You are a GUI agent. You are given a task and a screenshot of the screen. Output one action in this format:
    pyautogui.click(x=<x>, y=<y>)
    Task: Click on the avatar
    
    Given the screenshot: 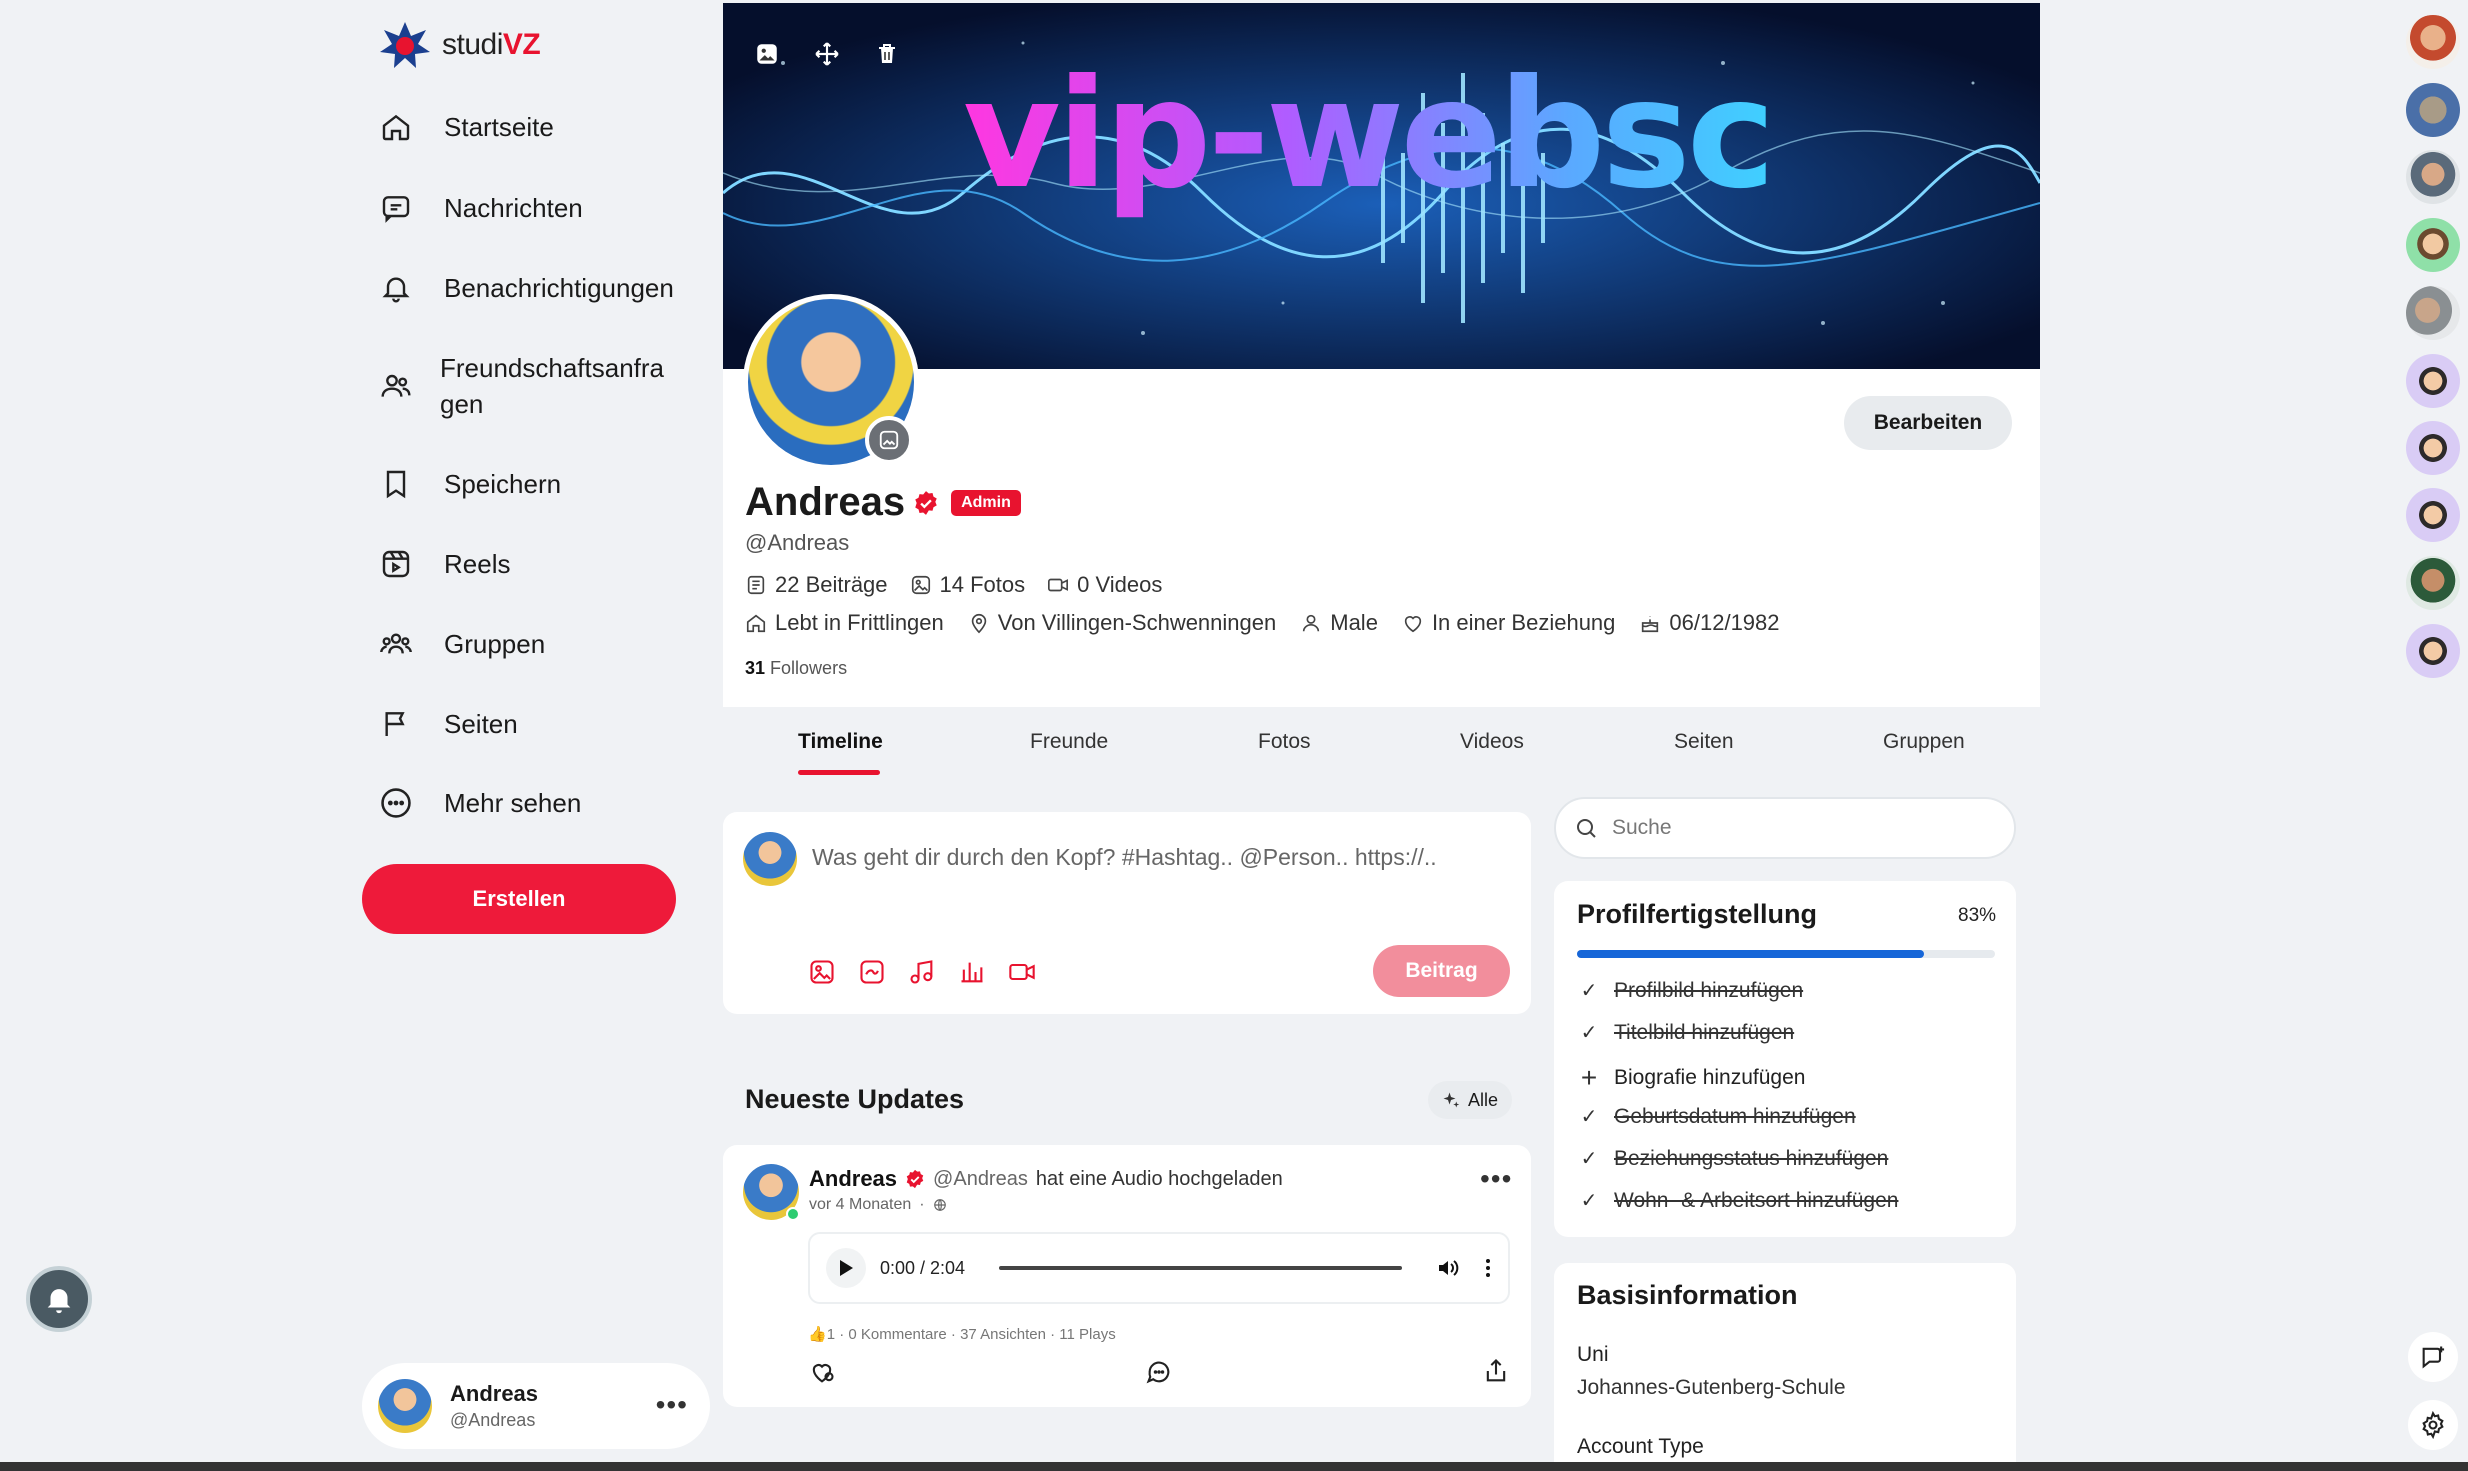 What is the action you would take?
    pyautogui.click(x=770, y=859)
    